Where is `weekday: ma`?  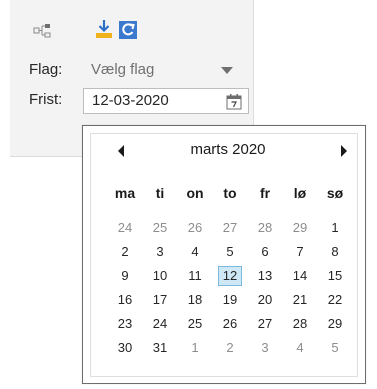
weekday: ma is located at coordinates (125, 193).